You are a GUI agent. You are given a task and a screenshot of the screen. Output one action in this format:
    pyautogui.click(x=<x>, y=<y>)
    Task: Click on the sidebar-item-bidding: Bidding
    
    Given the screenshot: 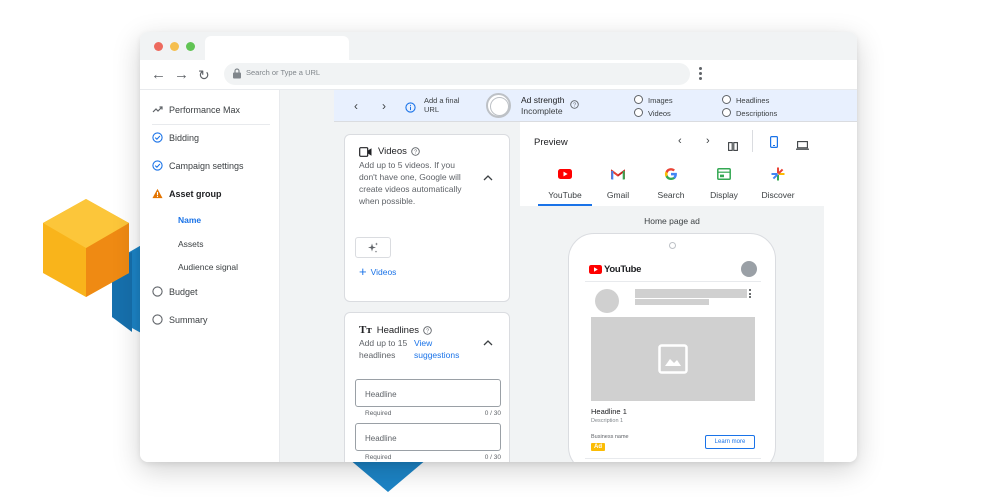 What is the action you would take?
    pyautogui.click(x=175, y=137)
    